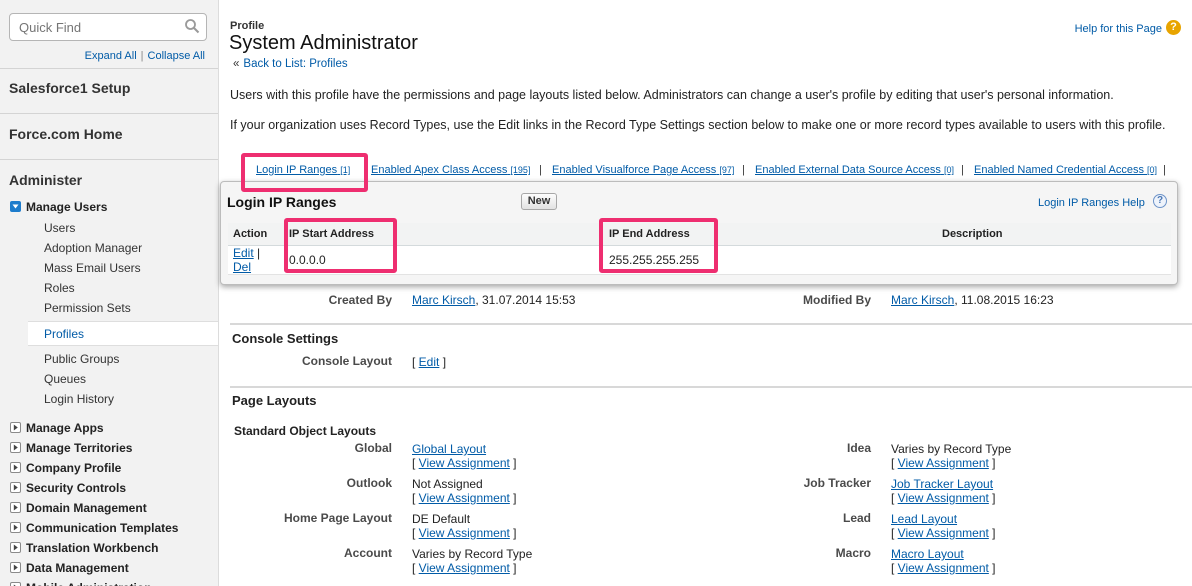  Describe the element at coordinates (449, 449) in the screenshot. I see `layout-link: Global Layout` at that location.